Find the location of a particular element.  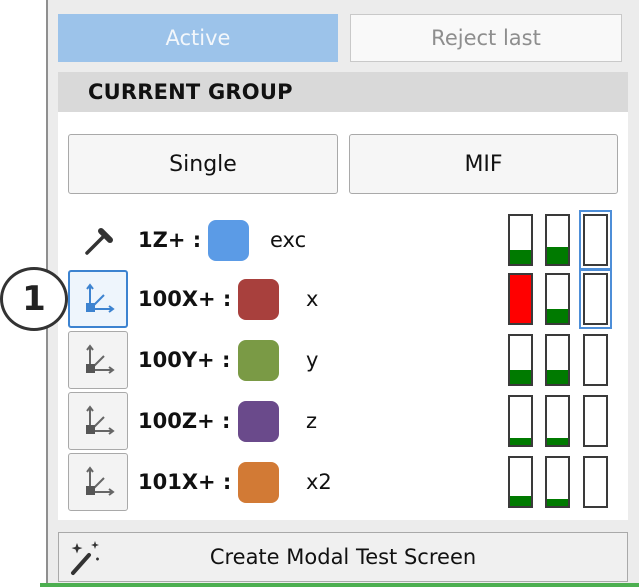

channel-name: x2 is located at coordinates (319, 482).